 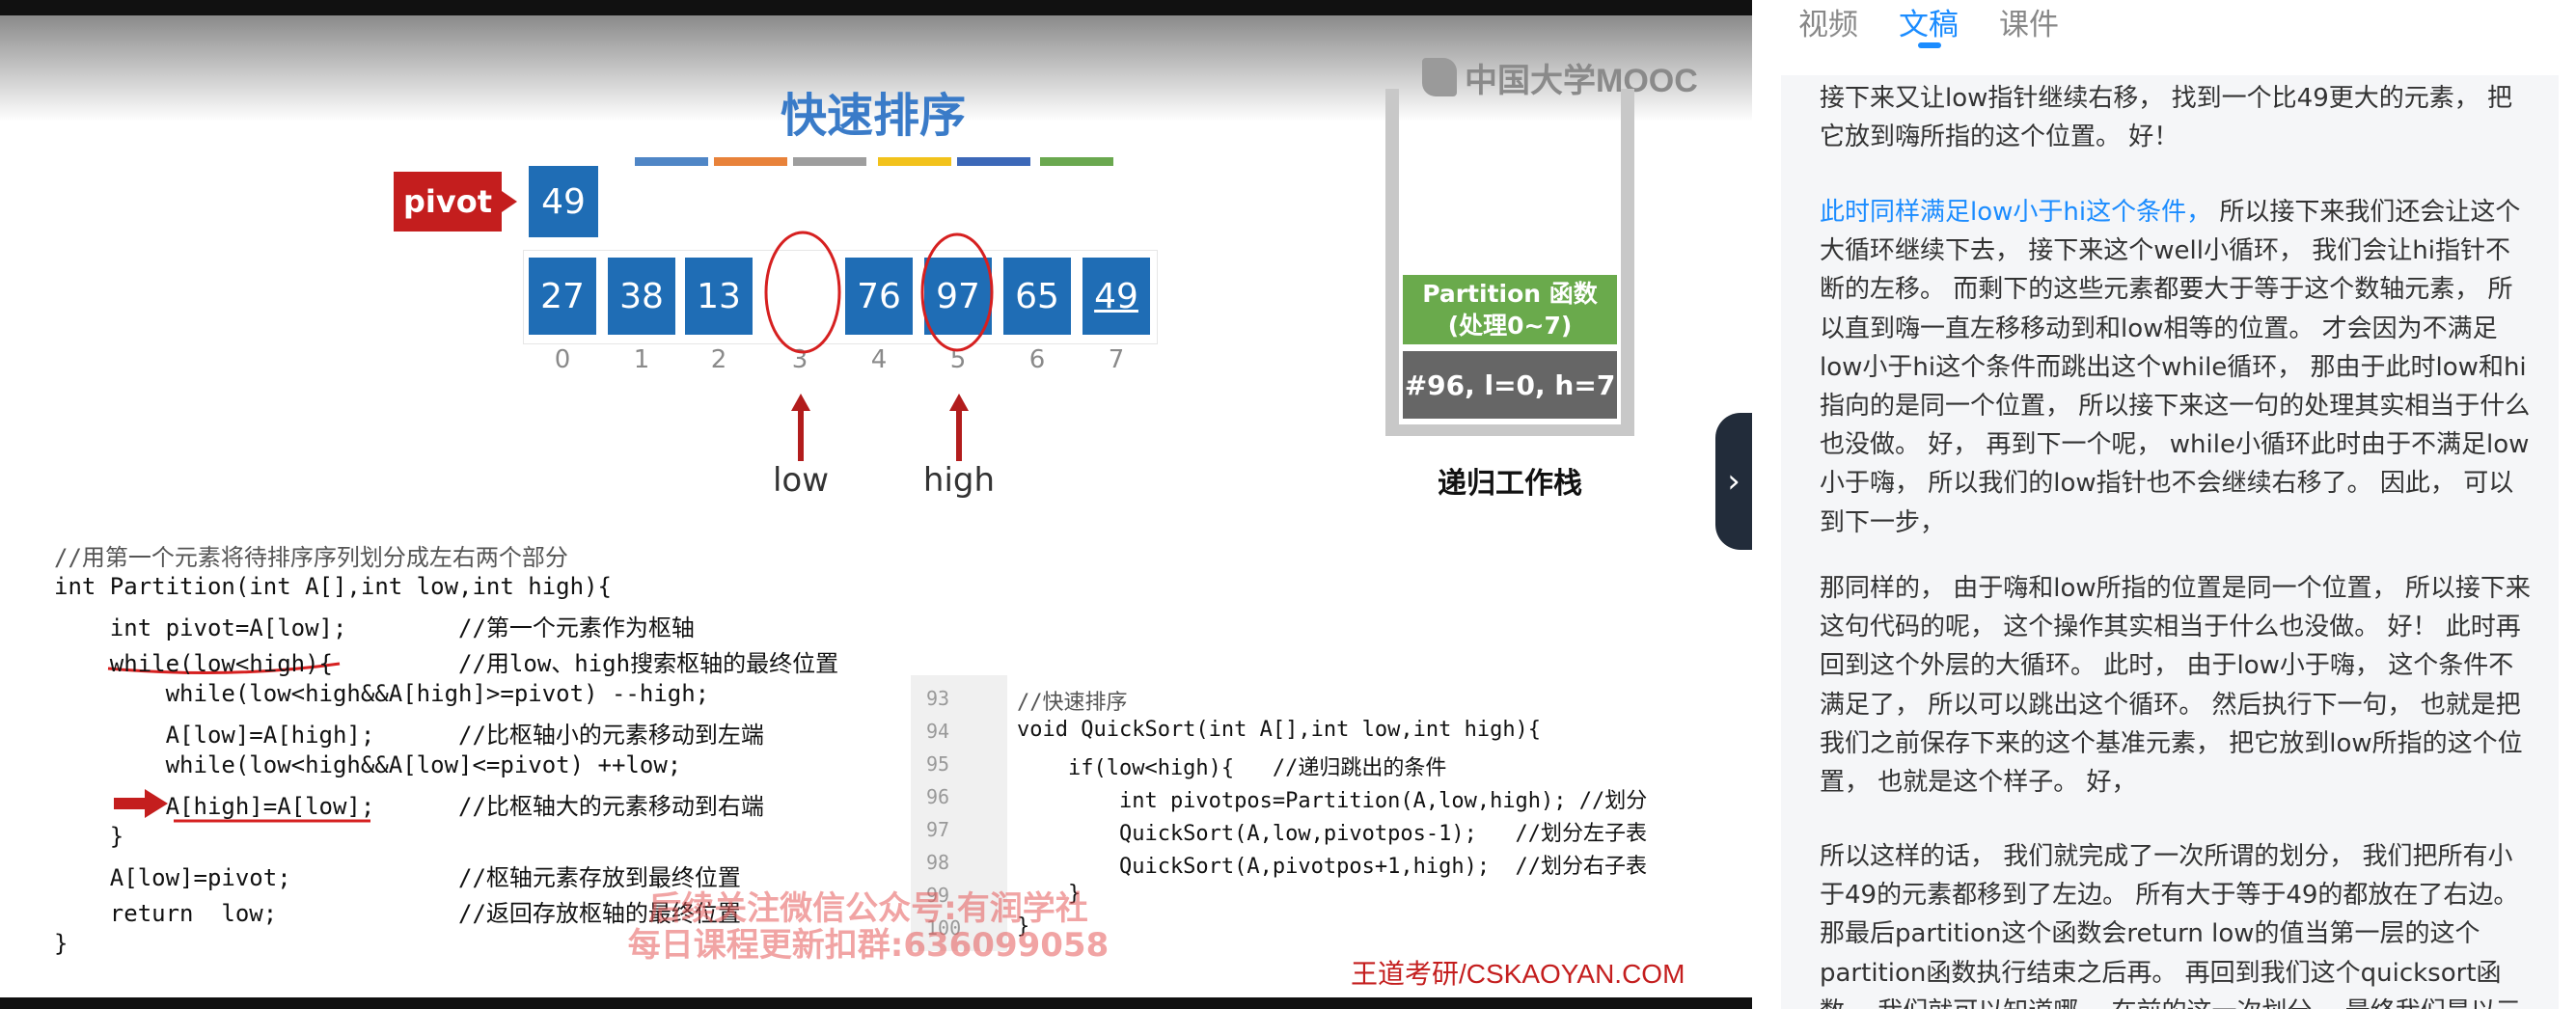 I want to click on code-line: QuickSort(A,pivotpos+1,high); //划分右子表, so click(x=1333, y=867).